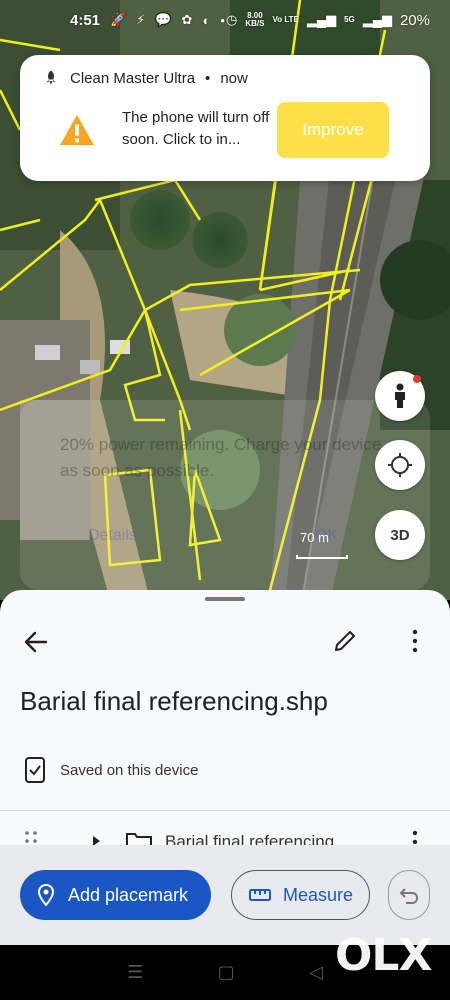  I want to click on 3d-toggle-button: 3D, so click(400, 535).